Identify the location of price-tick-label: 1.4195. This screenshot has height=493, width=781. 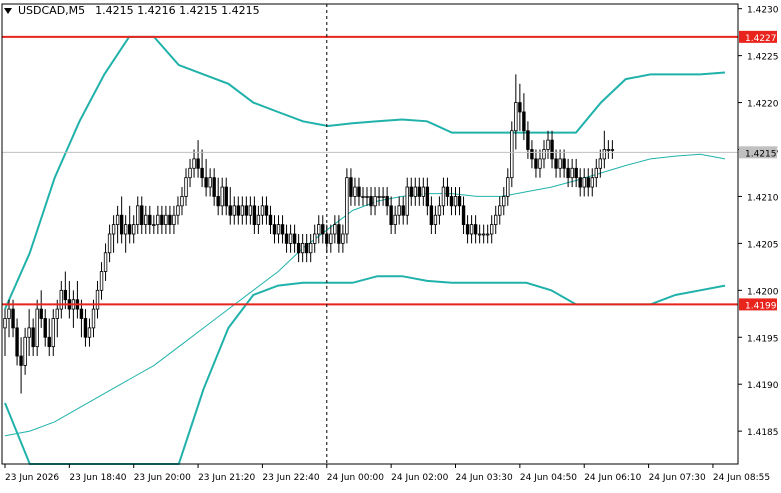
(763, 339).